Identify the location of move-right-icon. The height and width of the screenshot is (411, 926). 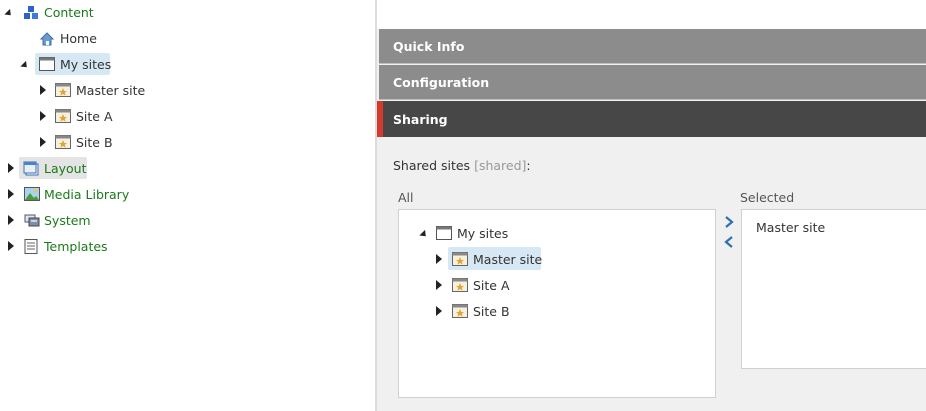
(729, 222).